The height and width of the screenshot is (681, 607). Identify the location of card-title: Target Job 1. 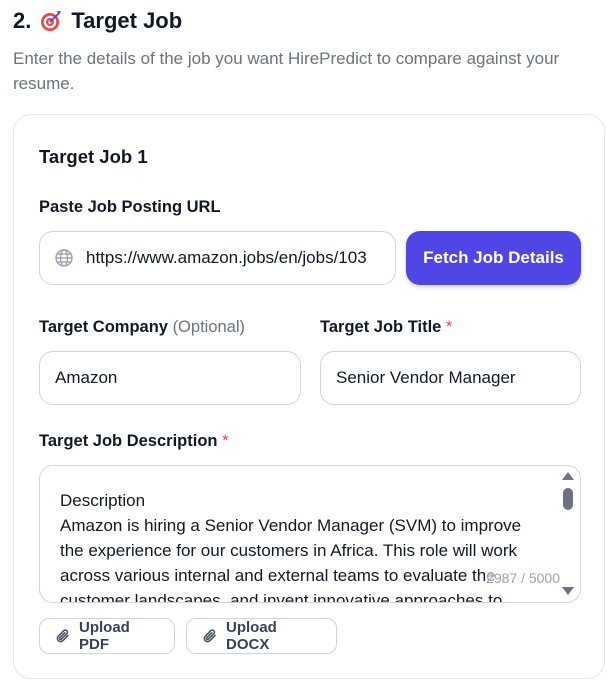
(93, 156).